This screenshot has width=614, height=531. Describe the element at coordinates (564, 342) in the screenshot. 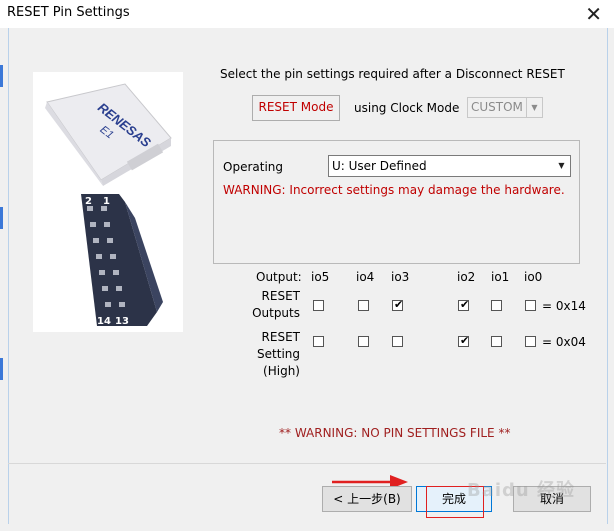

I see `reset-setting-value: = 0x04` at that location.